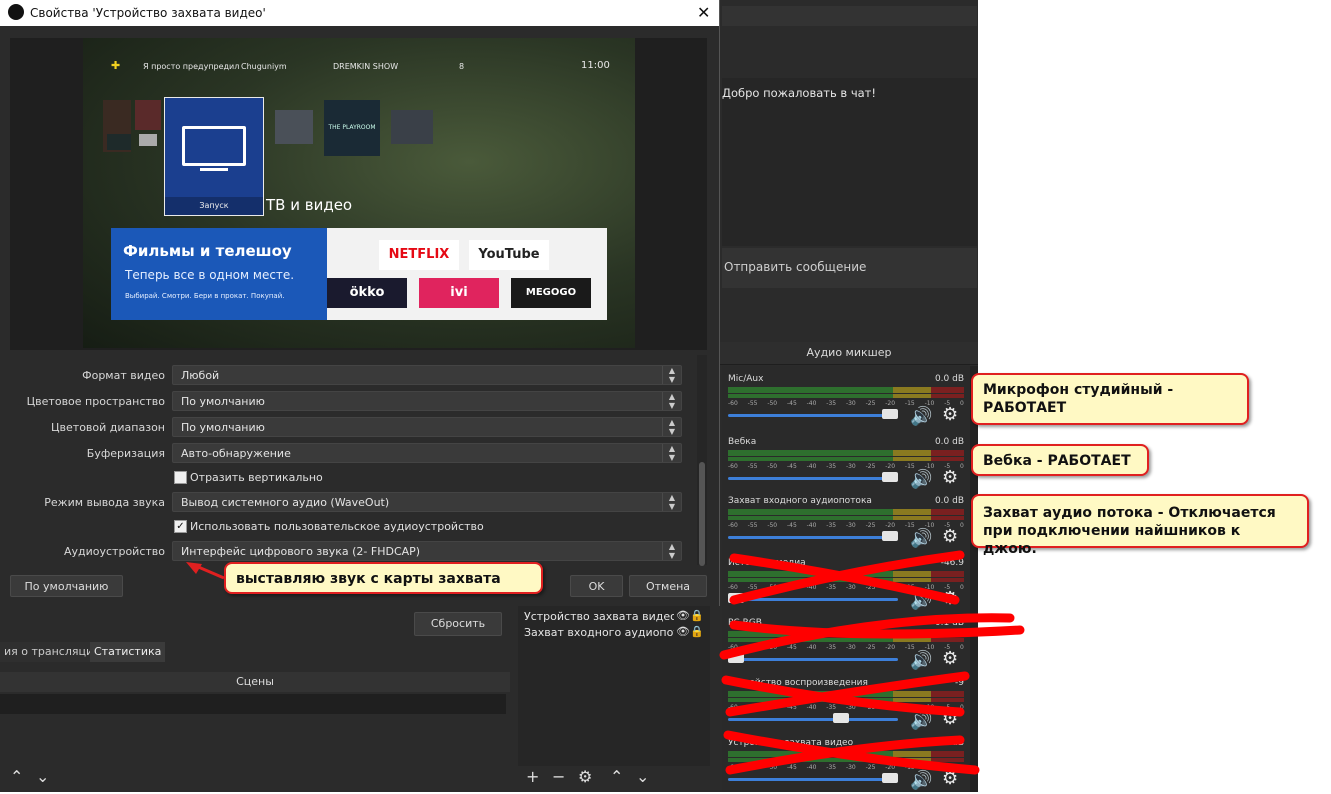  Describe the element at coordinates (872, 662) in the screenshot. I see `strikeout-scribbles` at that location.